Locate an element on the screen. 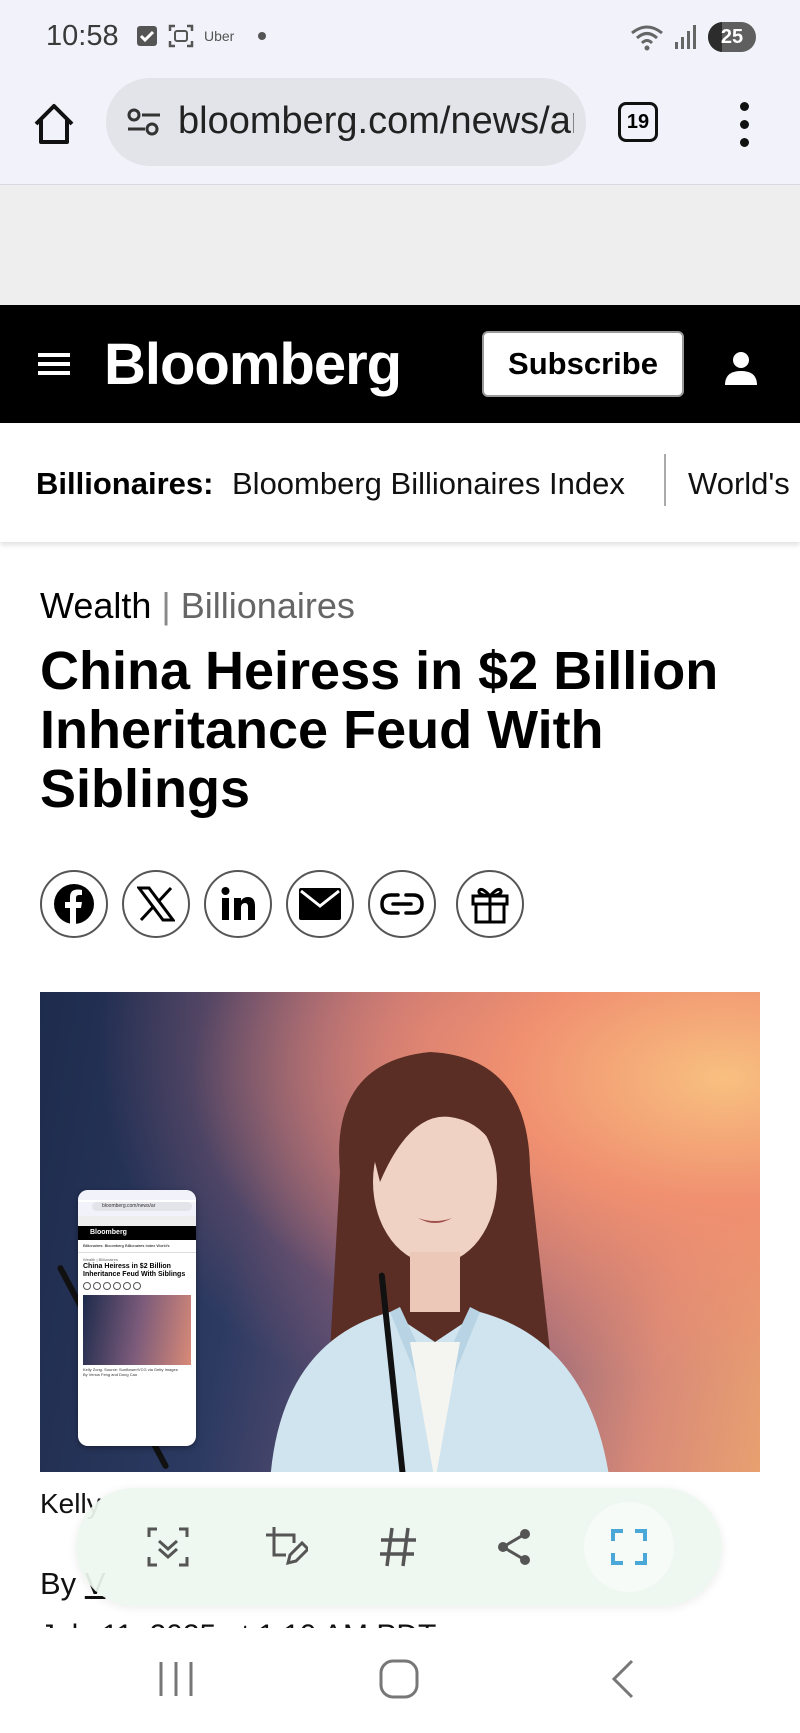 The height and width of the screenshot is (1733, 800). breadcrumb: Wealth | Billionaires is located at coordinates (197, 606).